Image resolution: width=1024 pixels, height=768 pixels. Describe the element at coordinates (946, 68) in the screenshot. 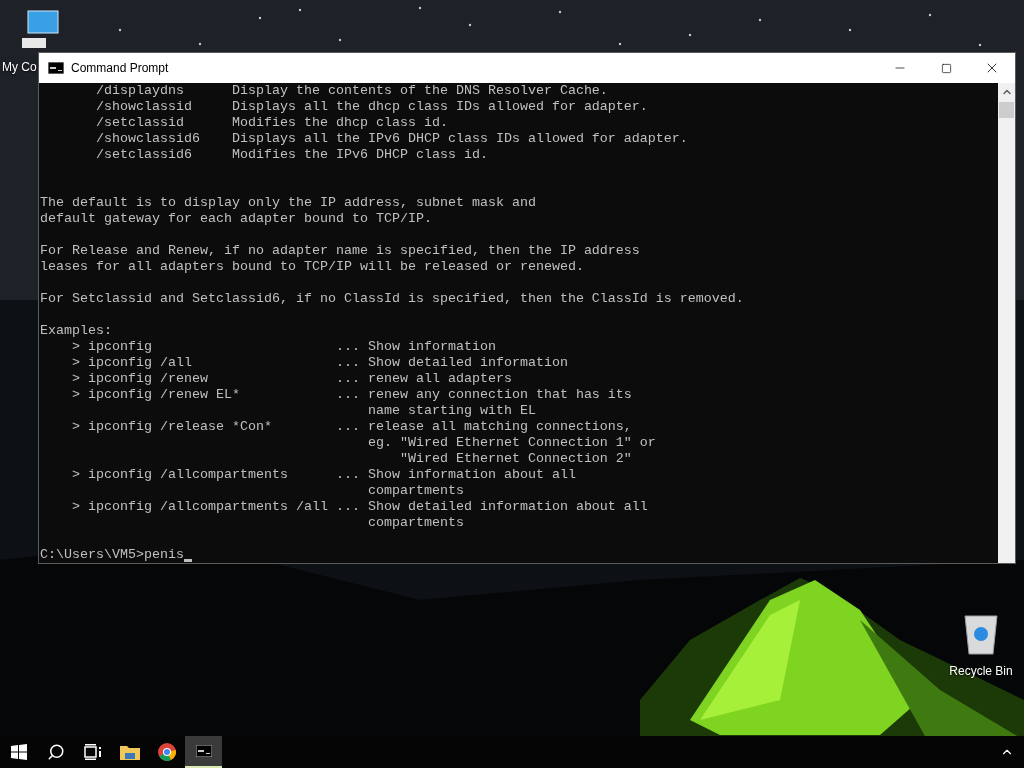

I see `maximize-icon` at that location.